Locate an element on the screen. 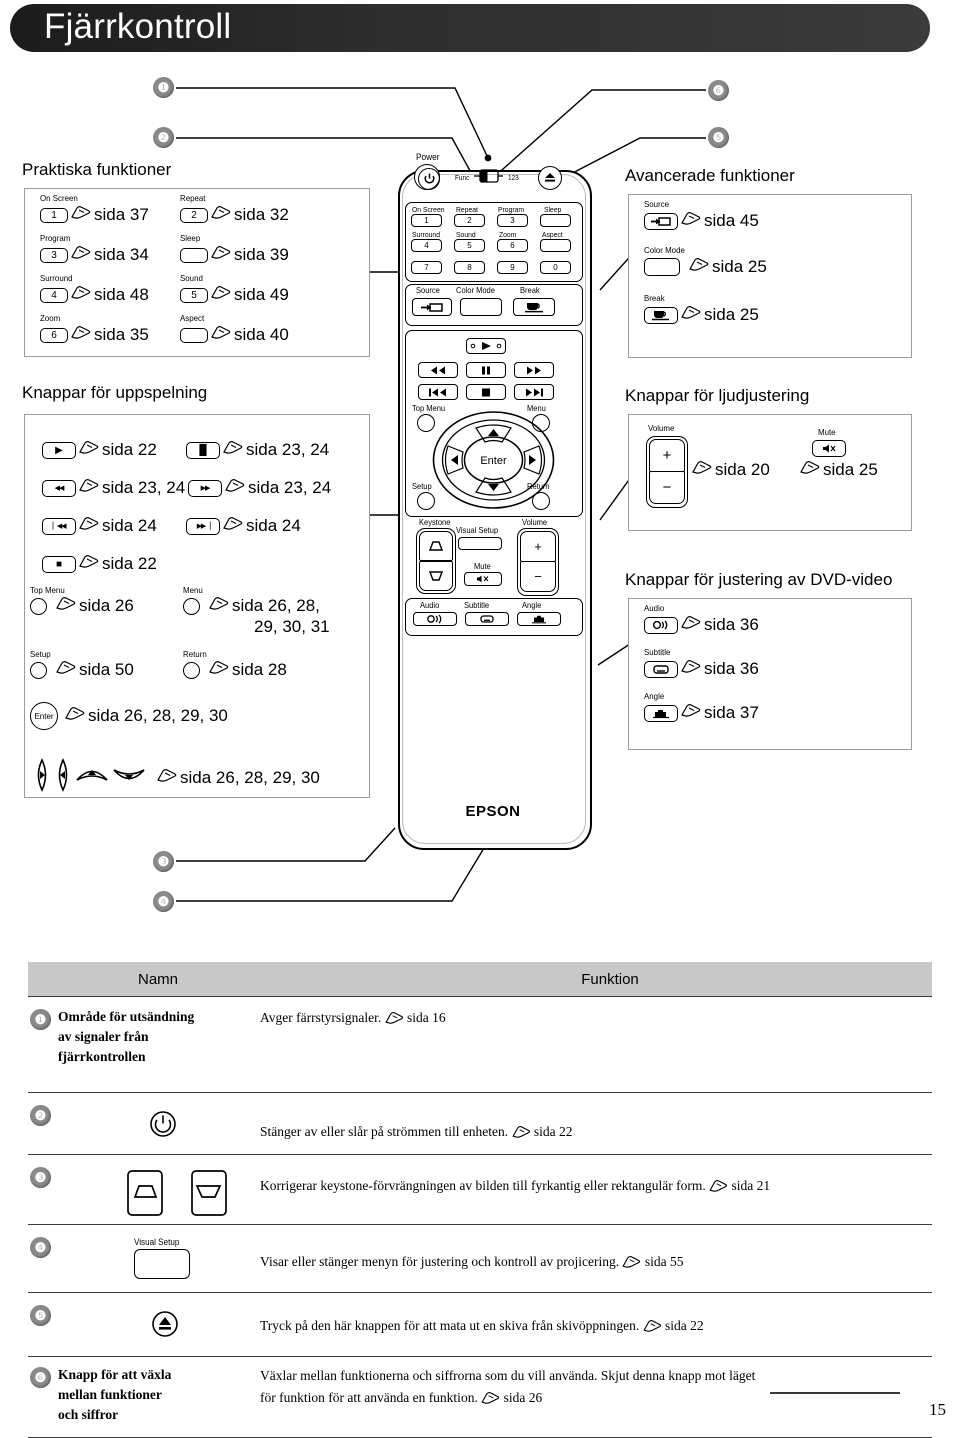  remote-audio-button is located at coordinates (435, 619).